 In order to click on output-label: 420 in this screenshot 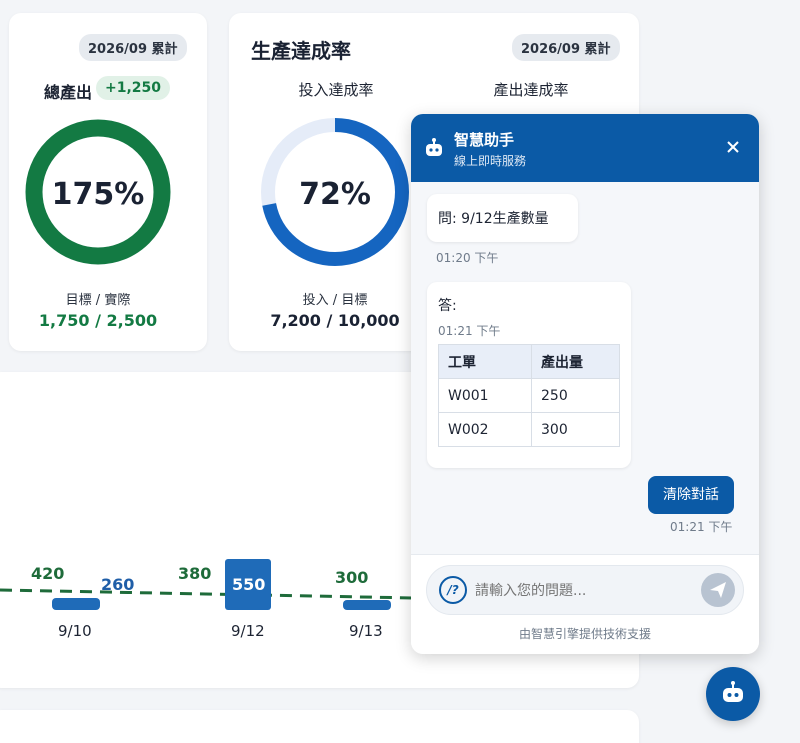, I will do `click(48, 573)`.